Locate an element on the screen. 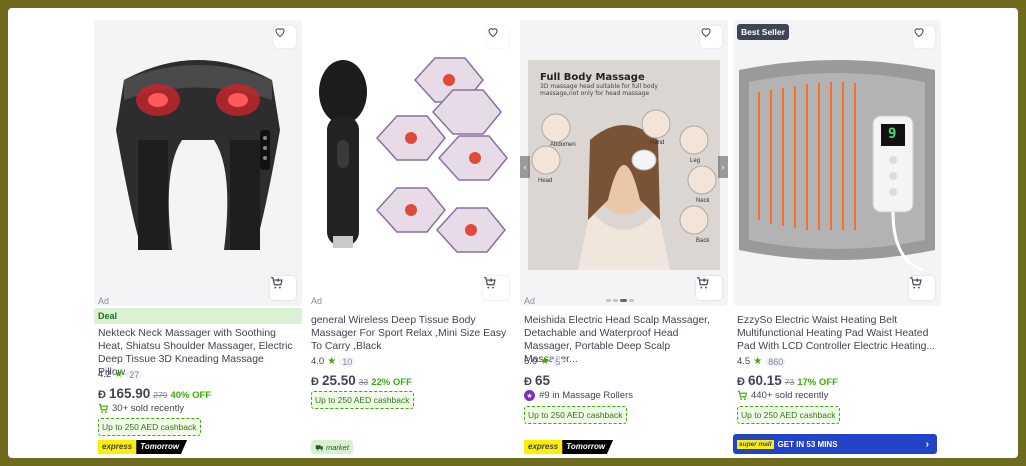  old-price: 33 is located at coordinates (363, 382).